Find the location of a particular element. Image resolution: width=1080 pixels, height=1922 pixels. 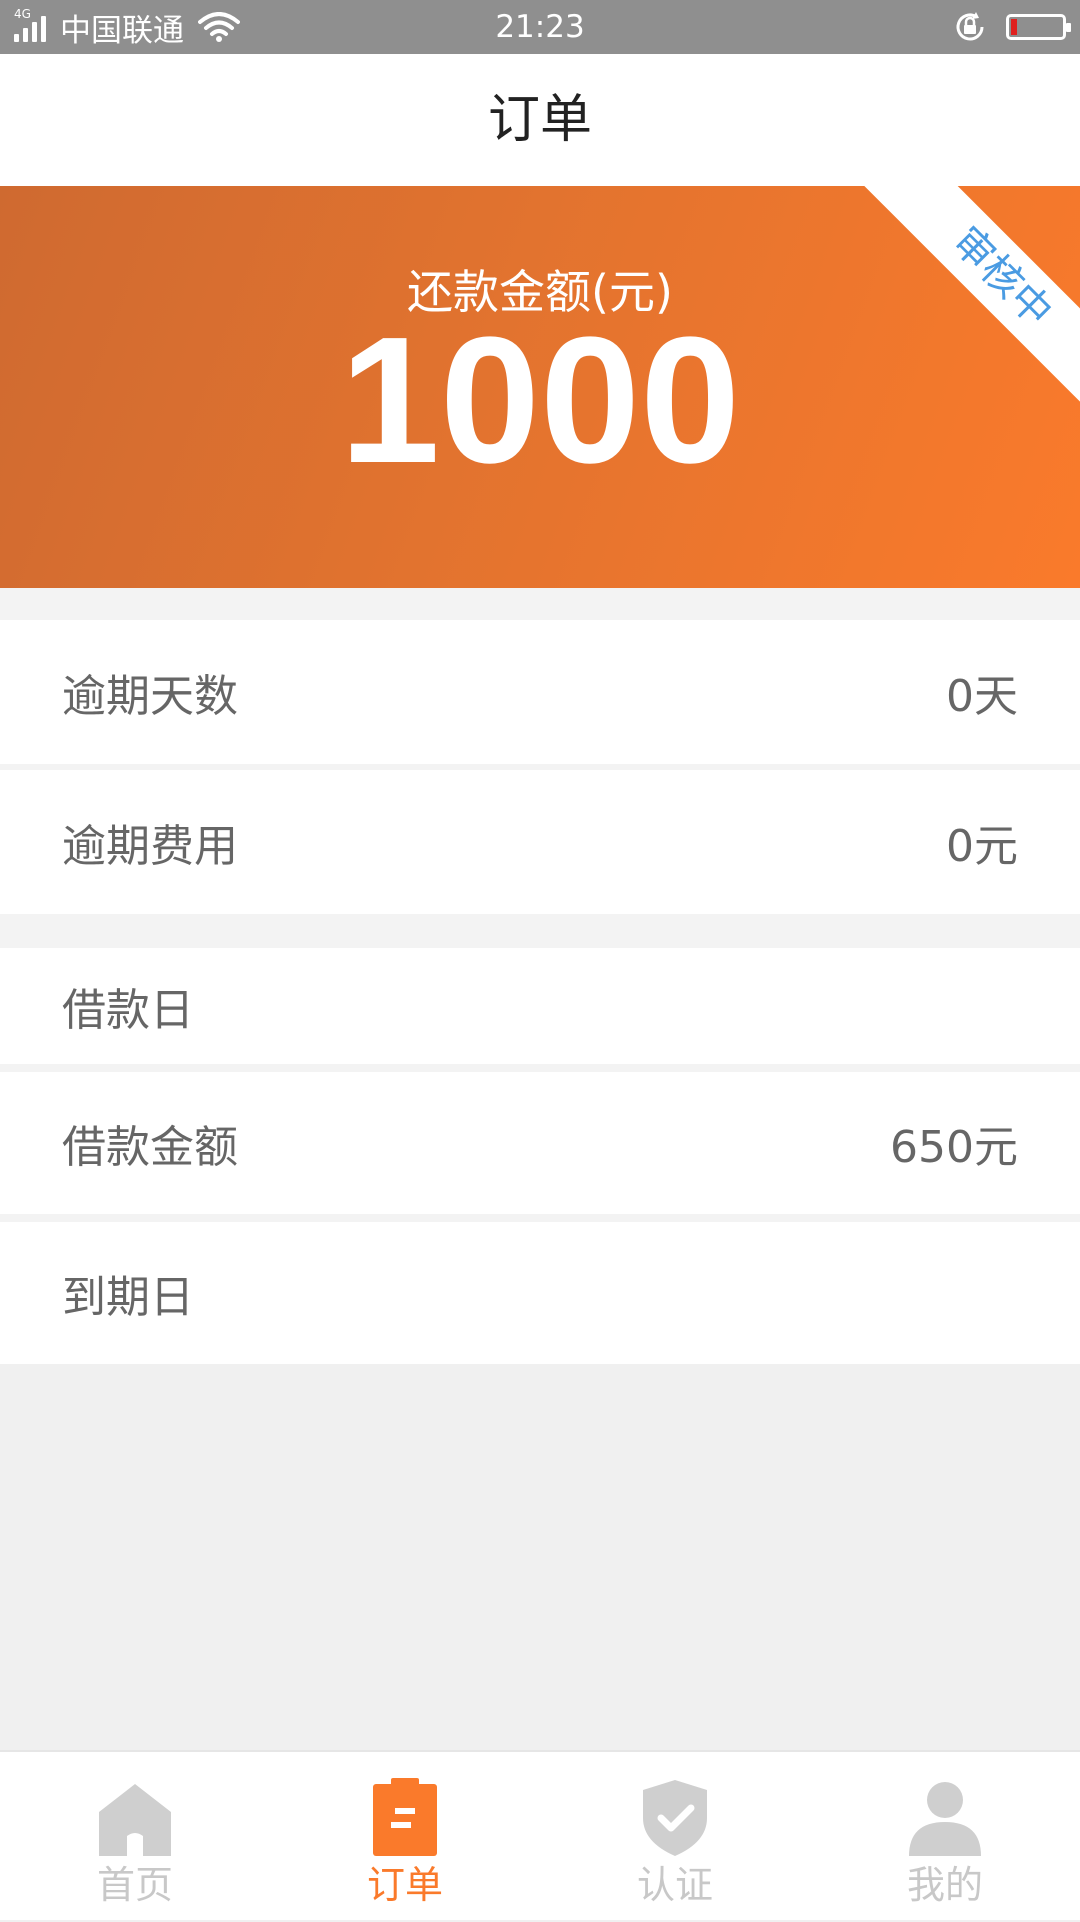

user-icon is located at coordinates (945, 1819).